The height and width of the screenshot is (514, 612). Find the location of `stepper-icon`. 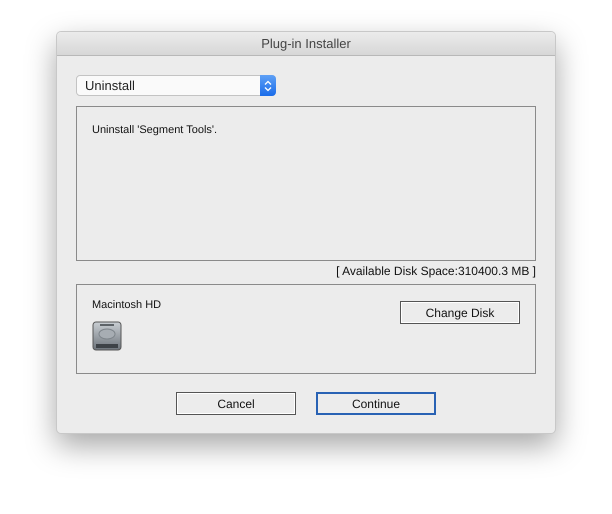

stepper-icon is located at coordinates (268, 85).